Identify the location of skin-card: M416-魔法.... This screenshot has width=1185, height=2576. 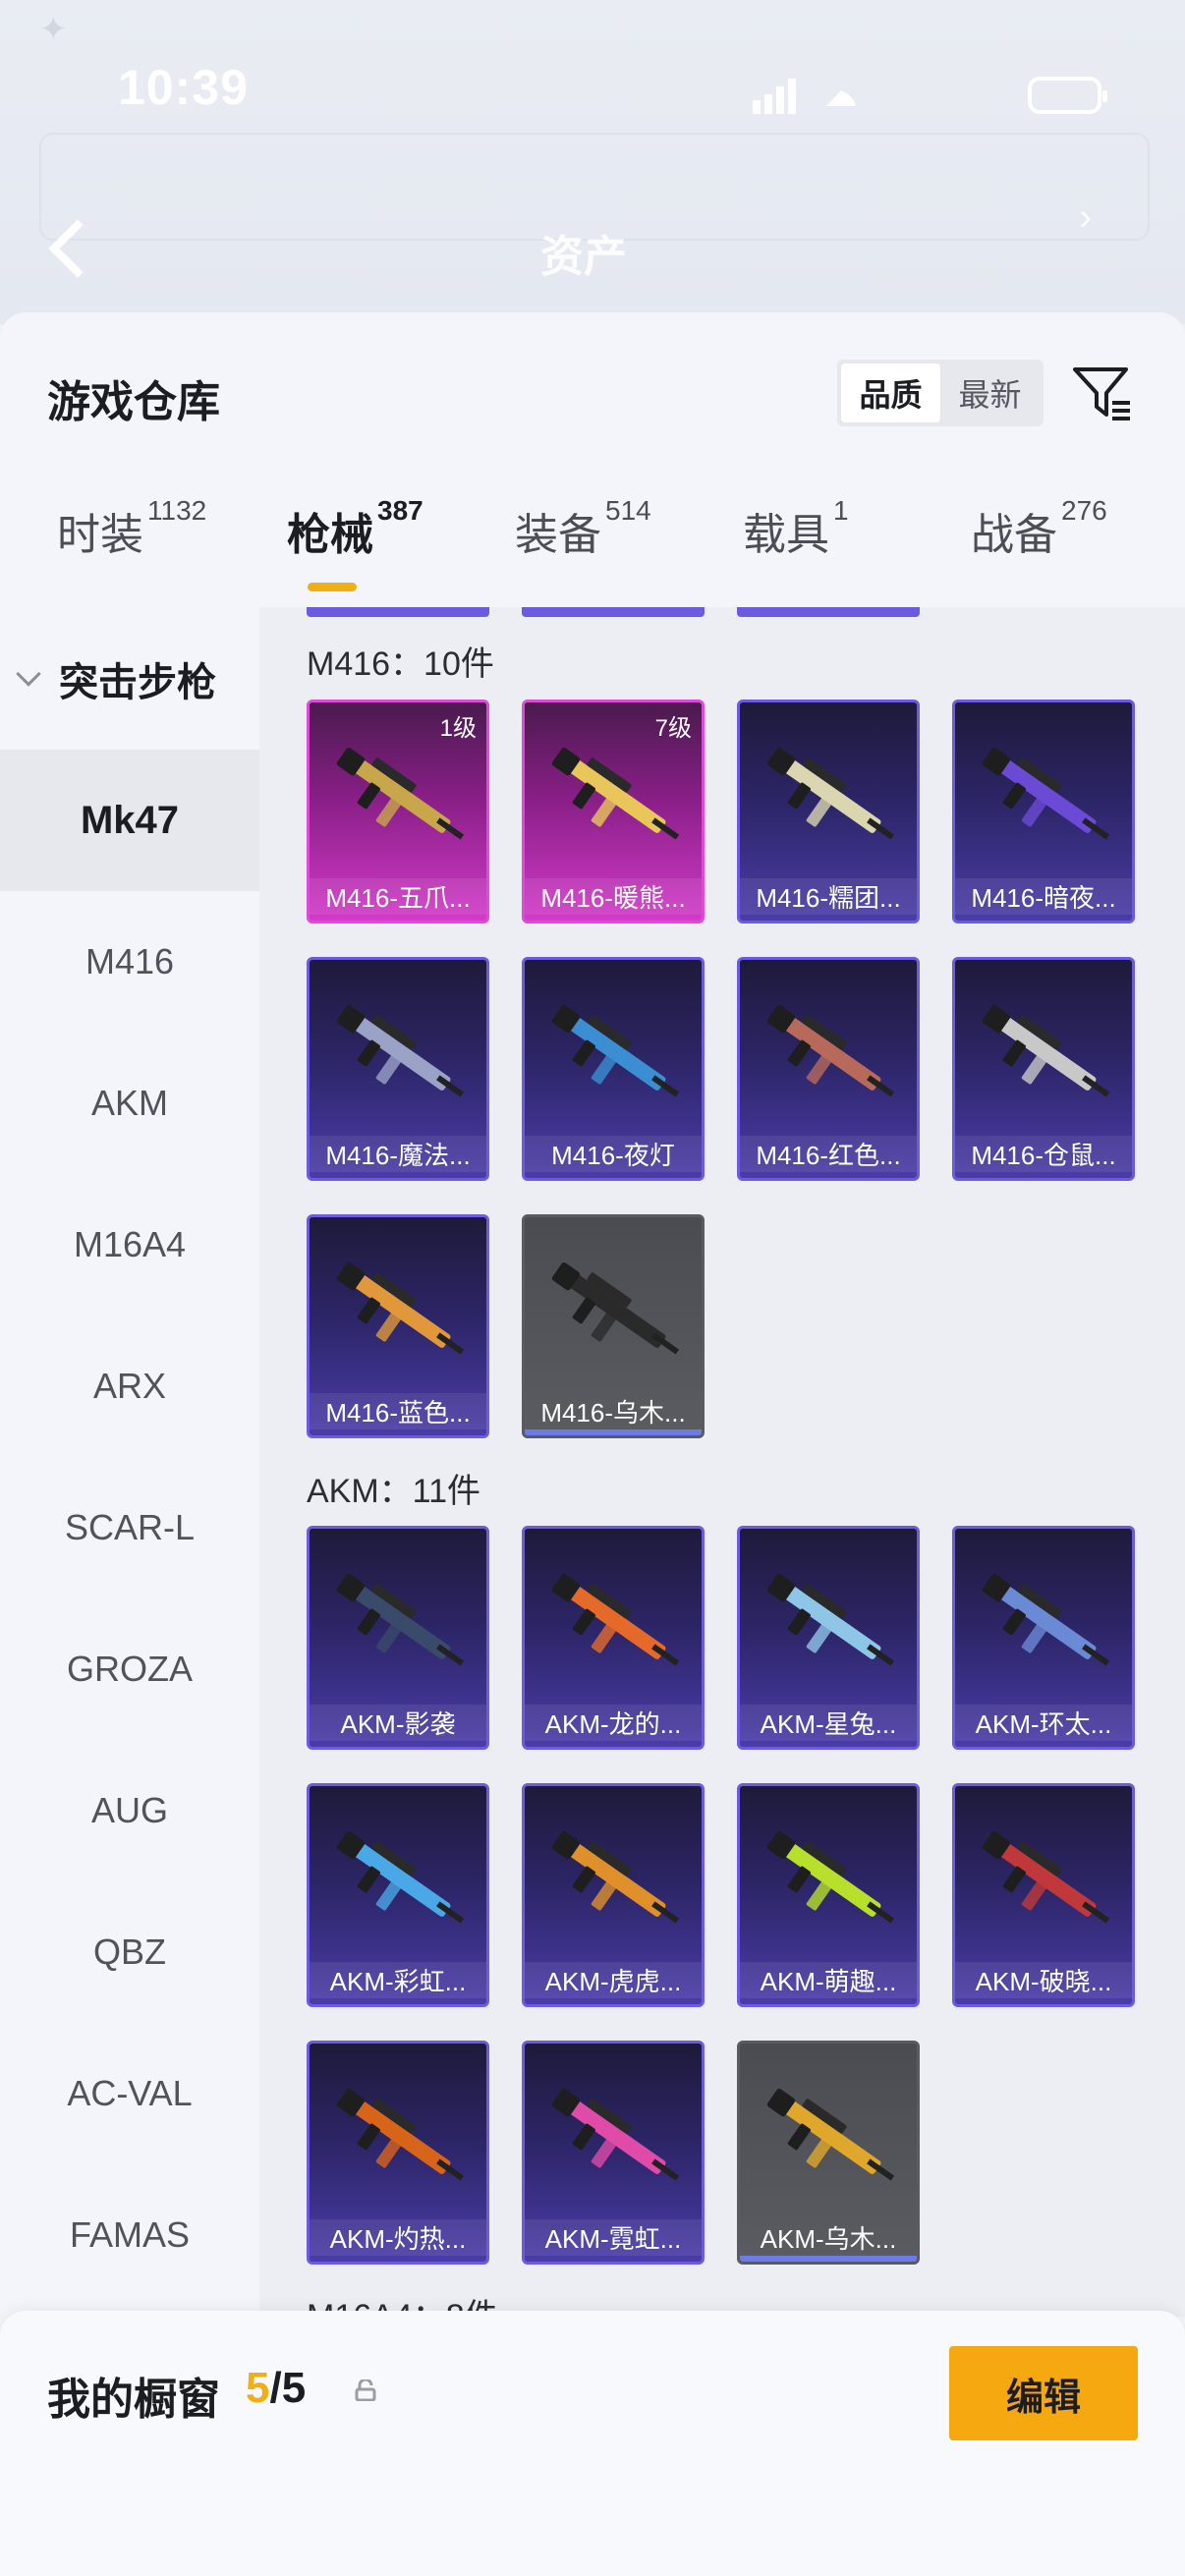
(398, 1069).